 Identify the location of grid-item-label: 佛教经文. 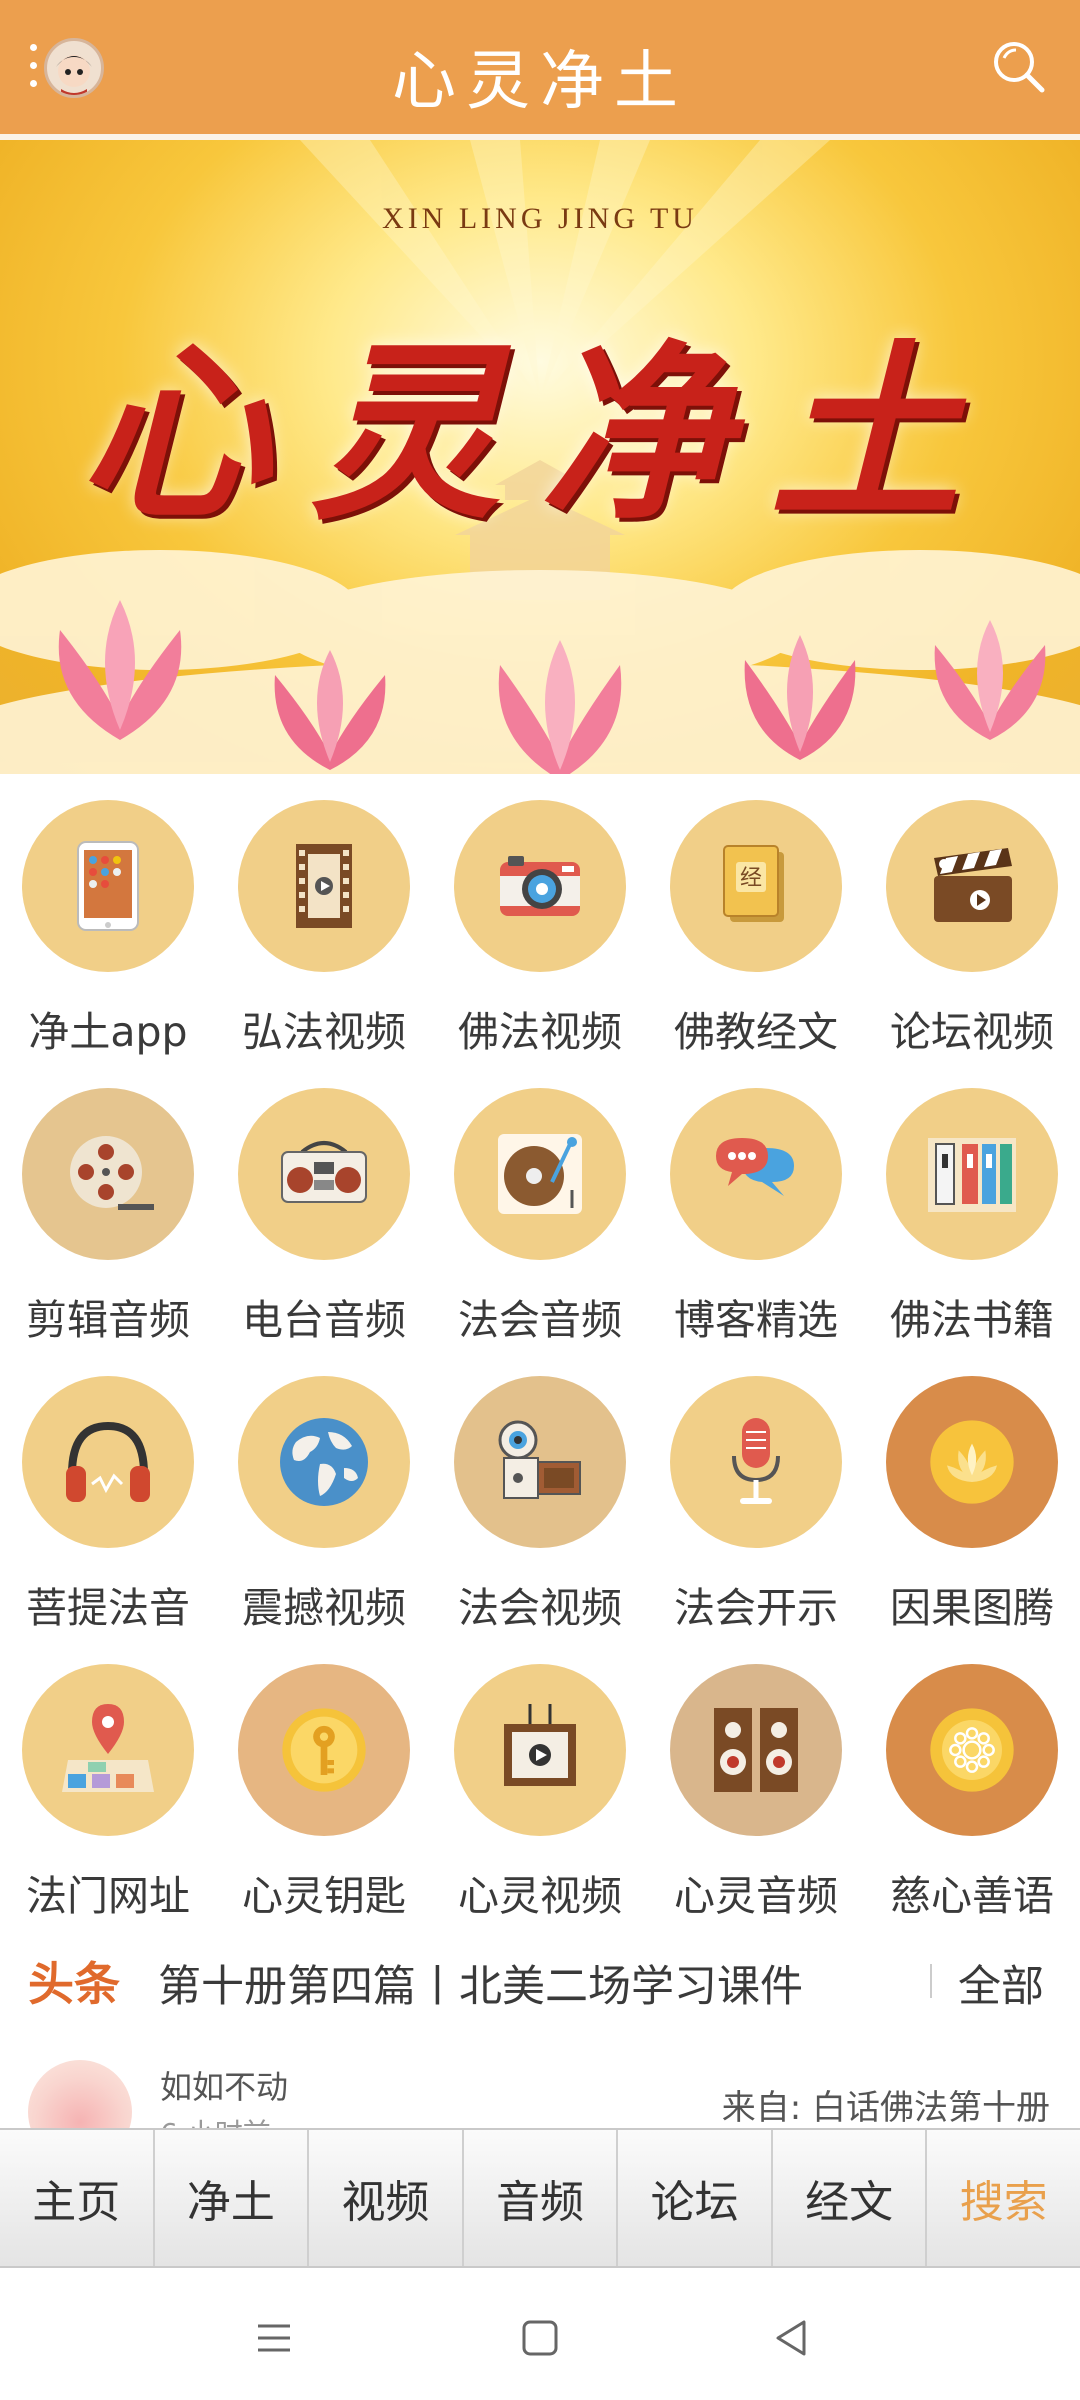
(756, 1032).